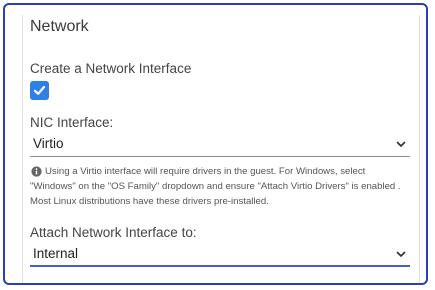 This screenshot has height=290, width=435. I want to click on checkmark-icon, so click(39, 90).